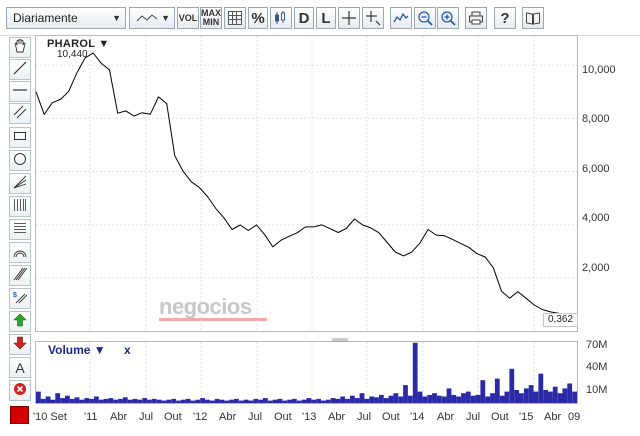 Image resolution: width=640 pixels, height=436 pixels. What do you see at coordinates (599, 70) in the screenshot?
I see `y-tick-label: 10,000` at bounding box center [599, 70].